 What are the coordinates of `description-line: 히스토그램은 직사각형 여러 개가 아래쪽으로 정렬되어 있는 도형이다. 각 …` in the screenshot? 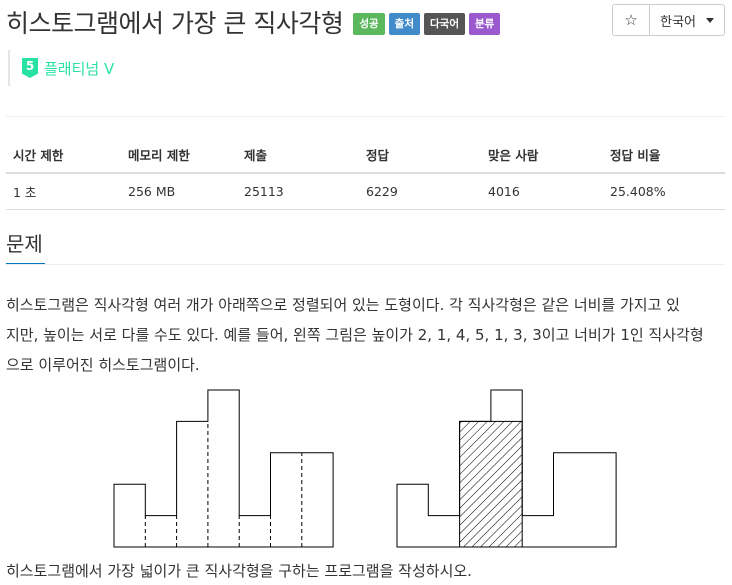 It's located at (343, 305).